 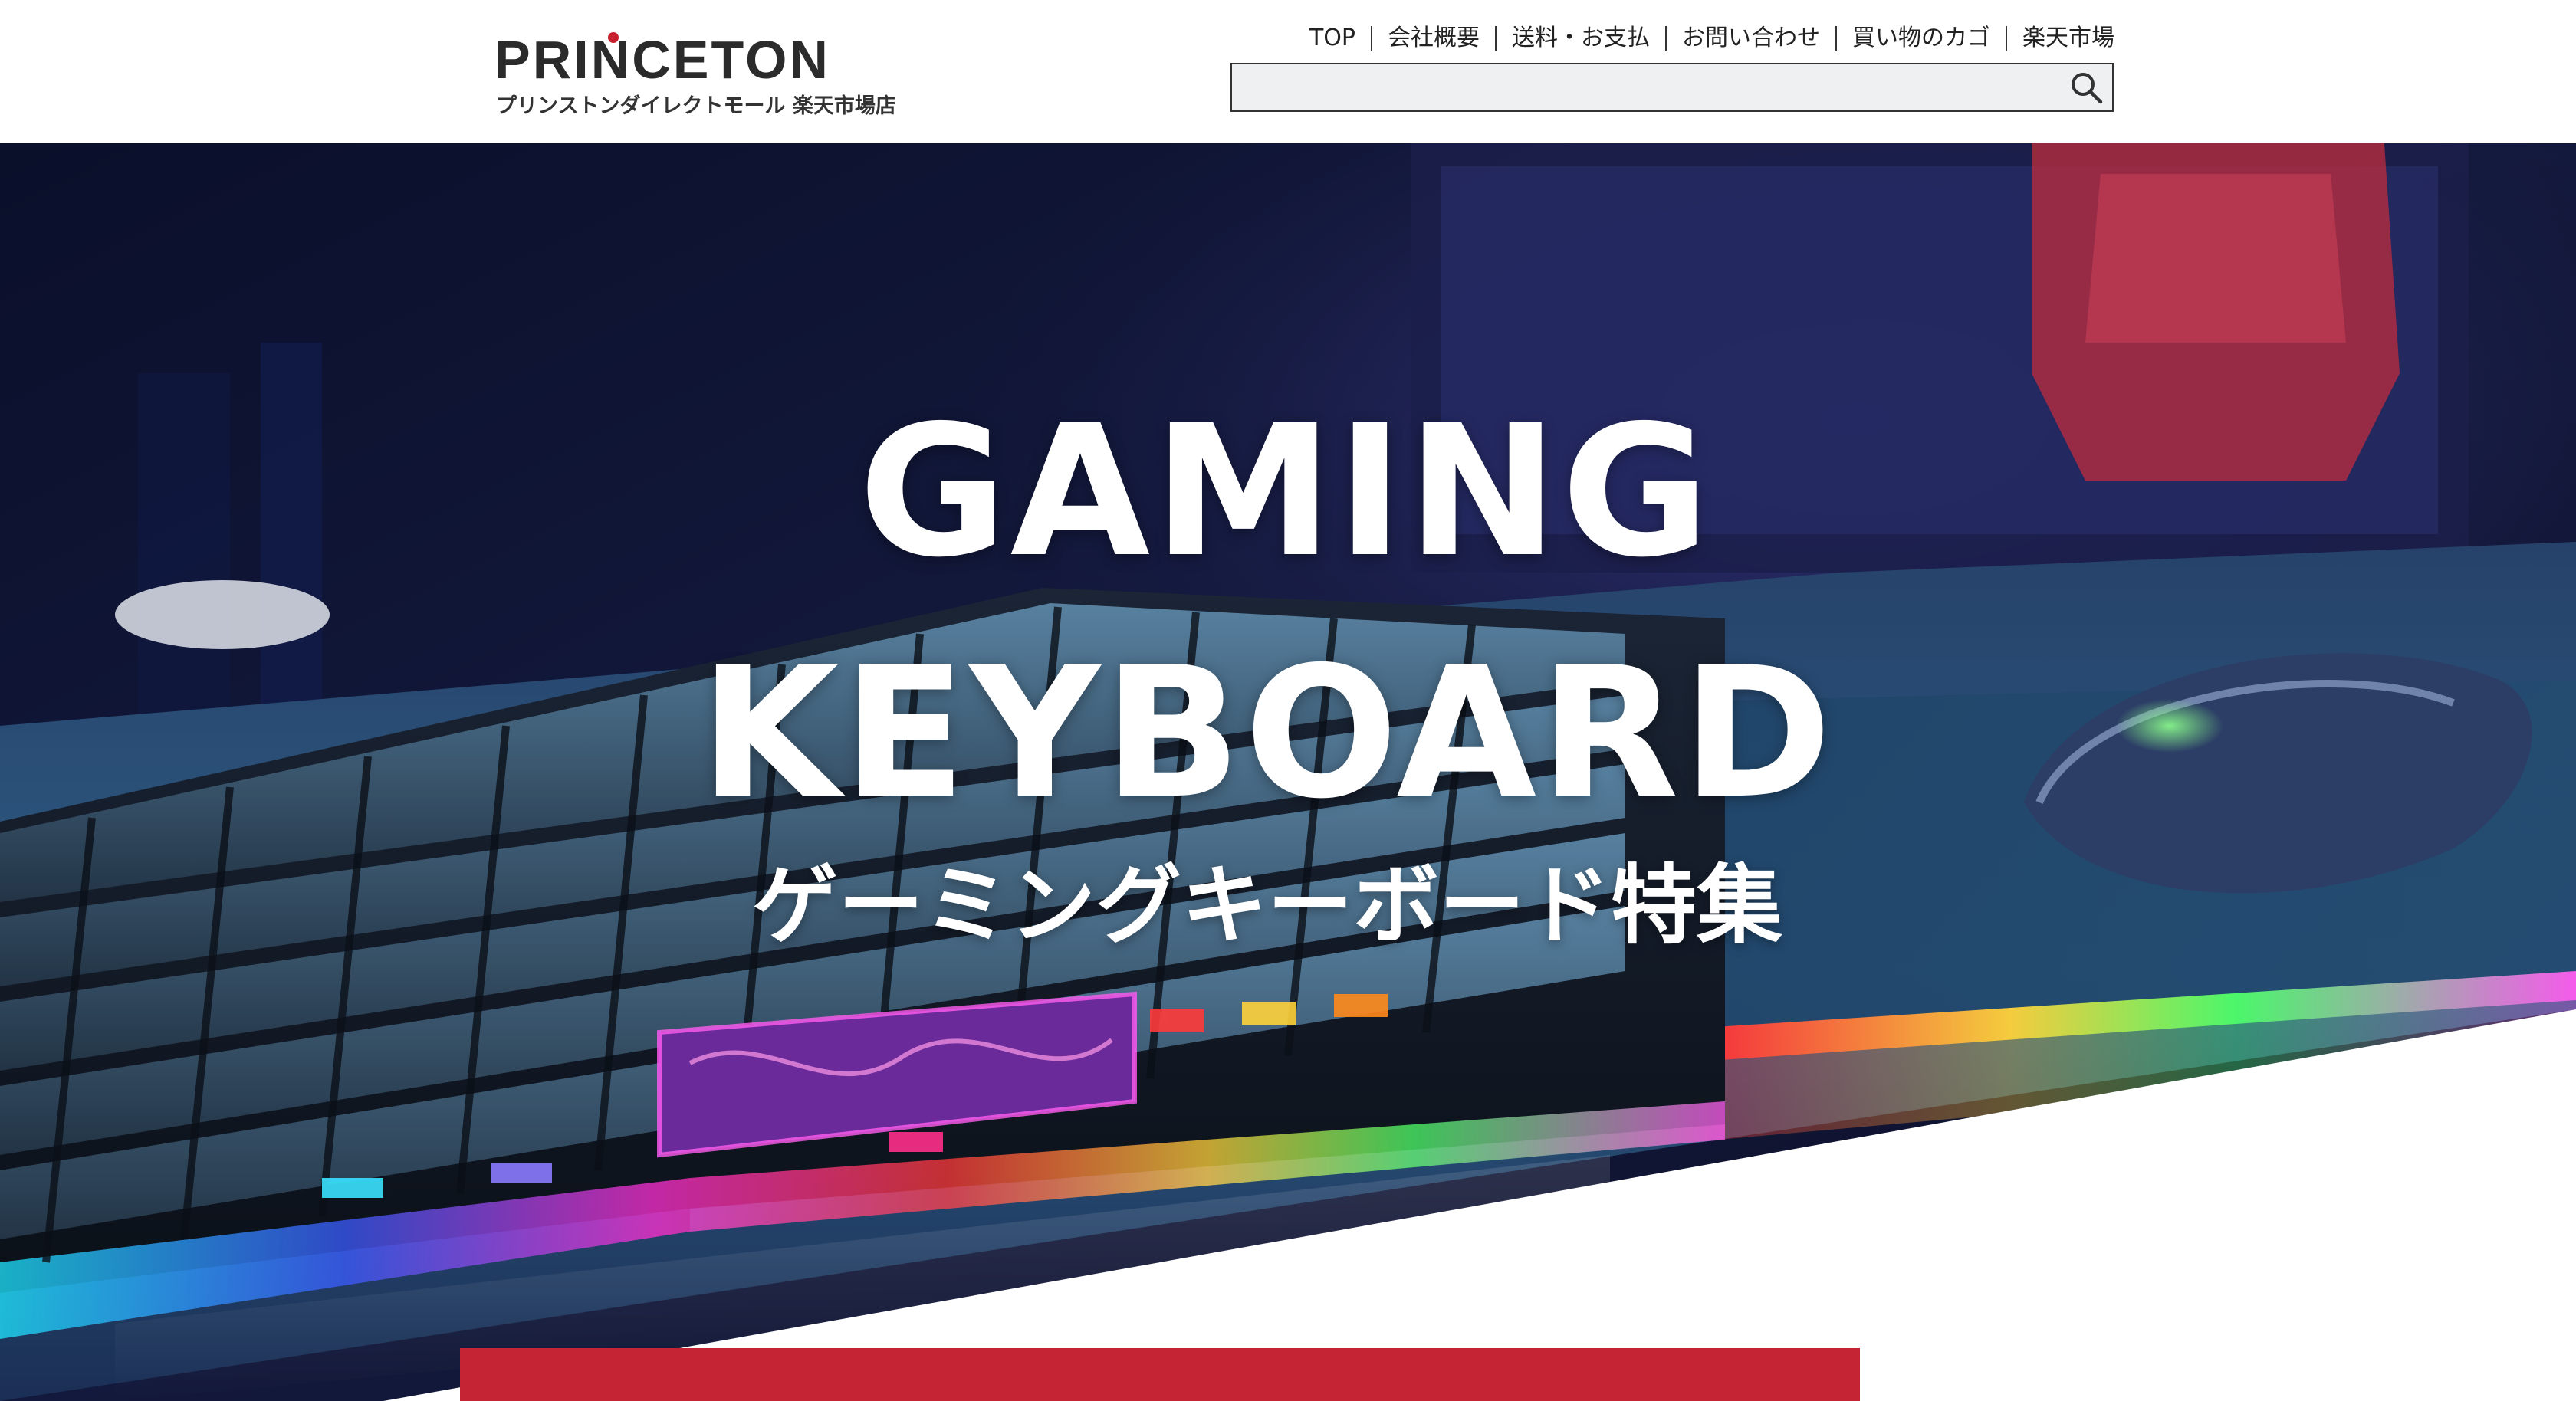 What do you see at coordinates (1580, 38) in the screenshot?
I see `nav-shipping-payment: 送料・お支払` at bounding box center [1580, 38].